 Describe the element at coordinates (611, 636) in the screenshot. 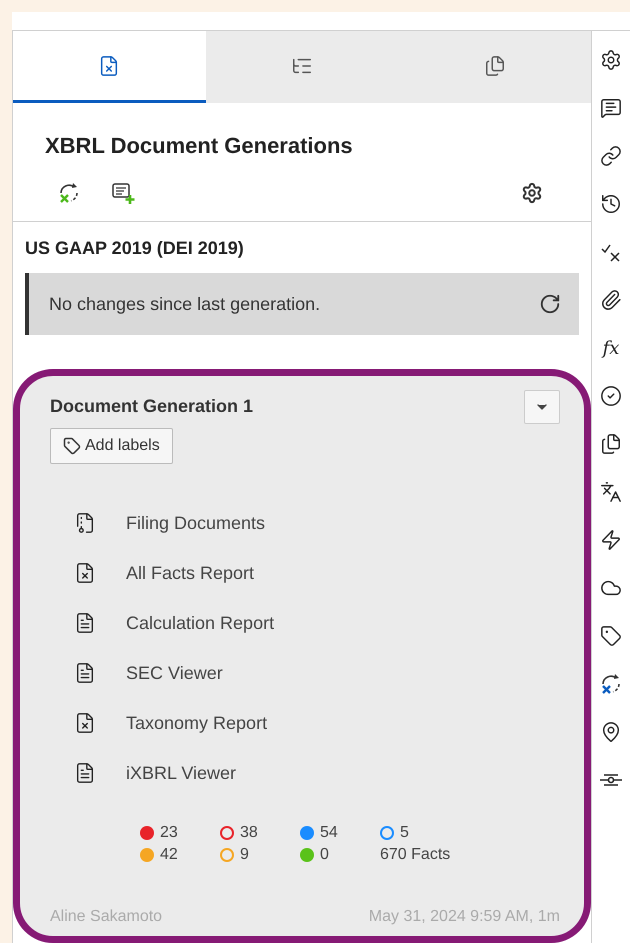

I see `tag-button` at that location.